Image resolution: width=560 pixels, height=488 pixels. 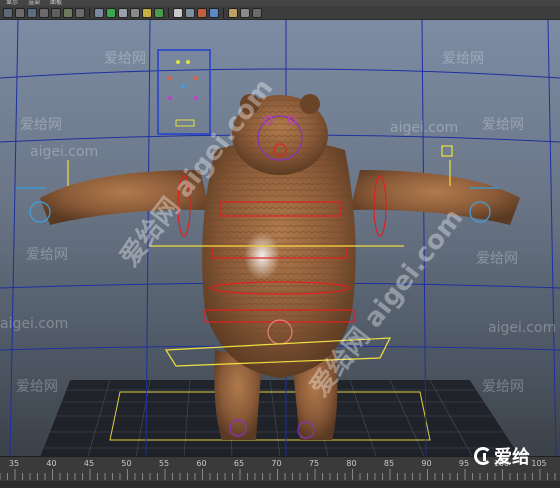 I want to click on shadow-icon, so click(x=159, y=12).